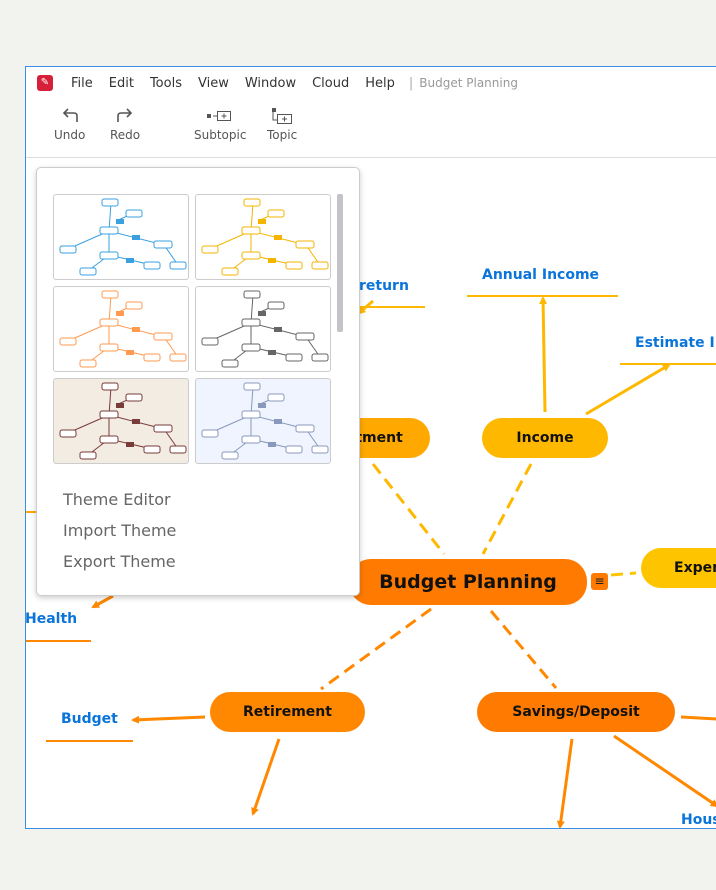 This screenshot has height=890, width=716. Describe the element at coordinates (51, 619) in the screenshot. I see `subtopic-health: Health` at that location.